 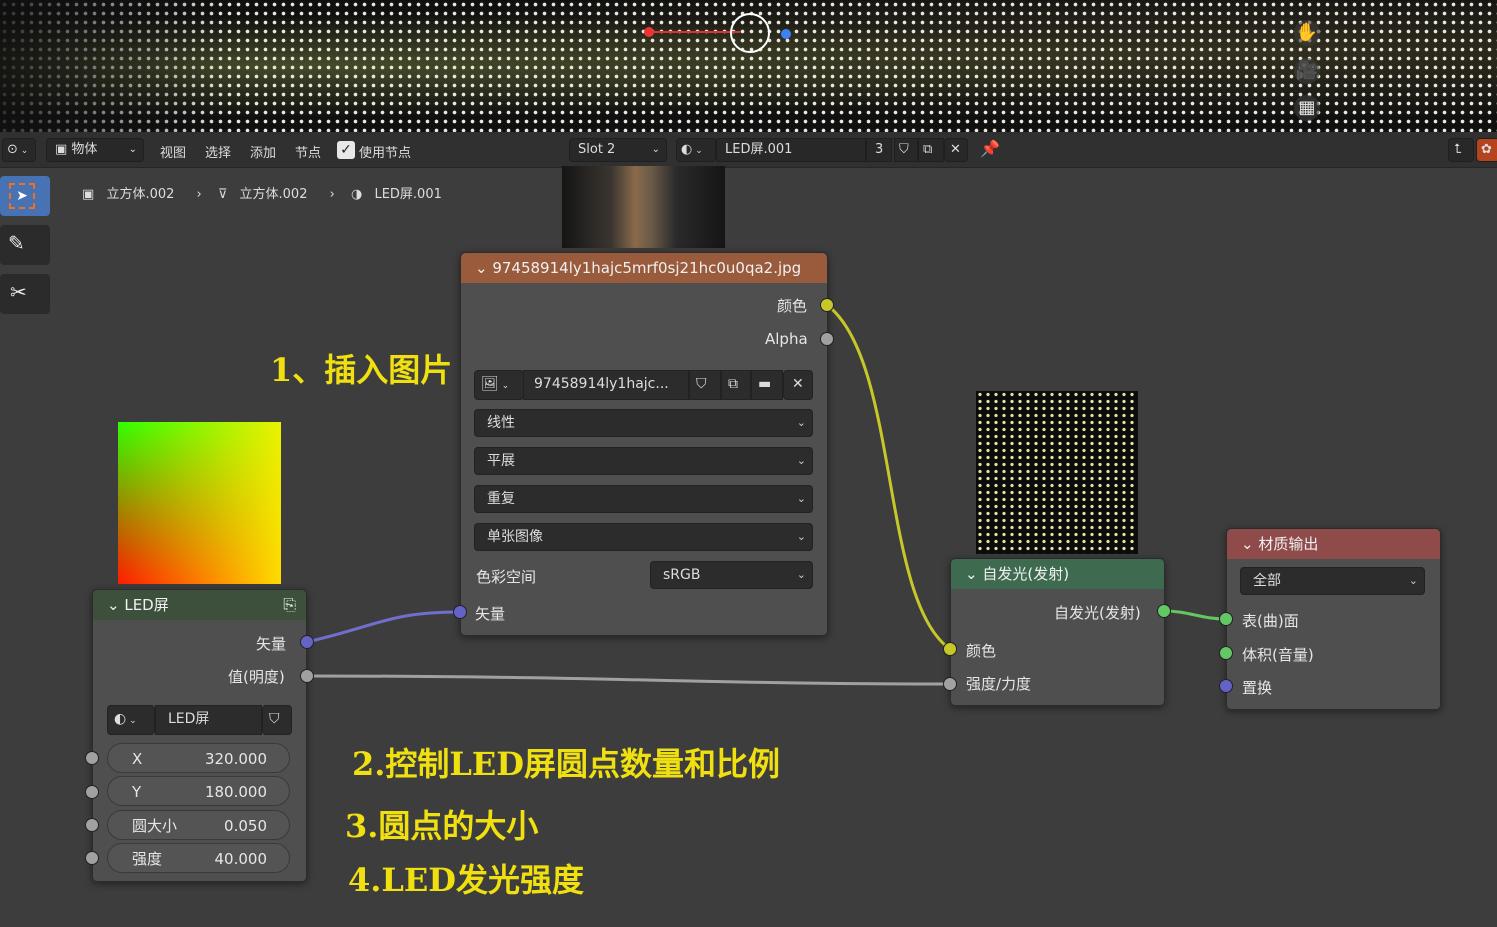 I want to click on annotation-dot-count: 2.控制LED屏圆点数量和比例, so click(x=566, y=764).